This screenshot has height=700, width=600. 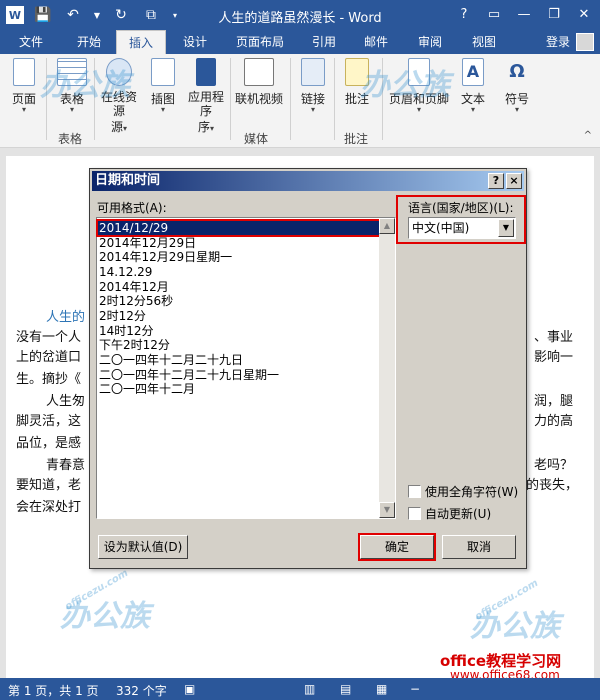 What do you see at coordinates (126, 331) in the screenshot?
I see `list-item: 14时12分` at bounding box center [126, 331].